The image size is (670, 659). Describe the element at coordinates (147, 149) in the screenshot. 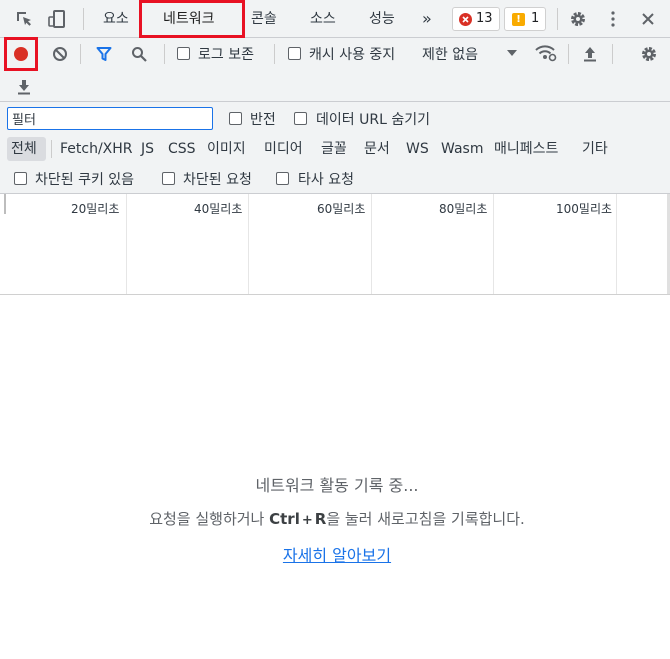

I see `filter-type-js: JS` at that location.